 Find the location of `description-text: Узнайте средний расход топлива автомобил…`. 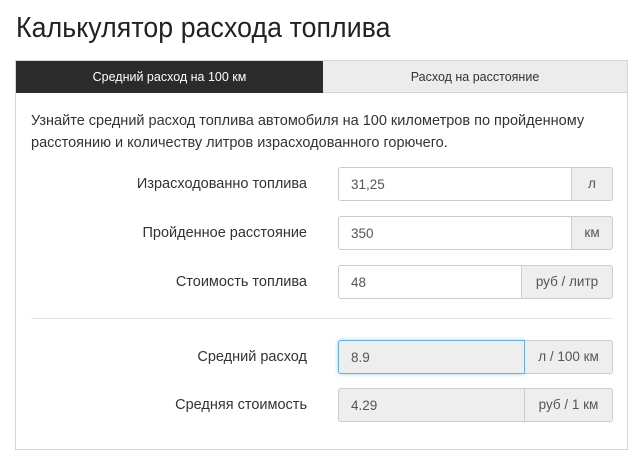

description-text: Узнайте средний расход топлива автомобил… is located at coordinates (308, 132).